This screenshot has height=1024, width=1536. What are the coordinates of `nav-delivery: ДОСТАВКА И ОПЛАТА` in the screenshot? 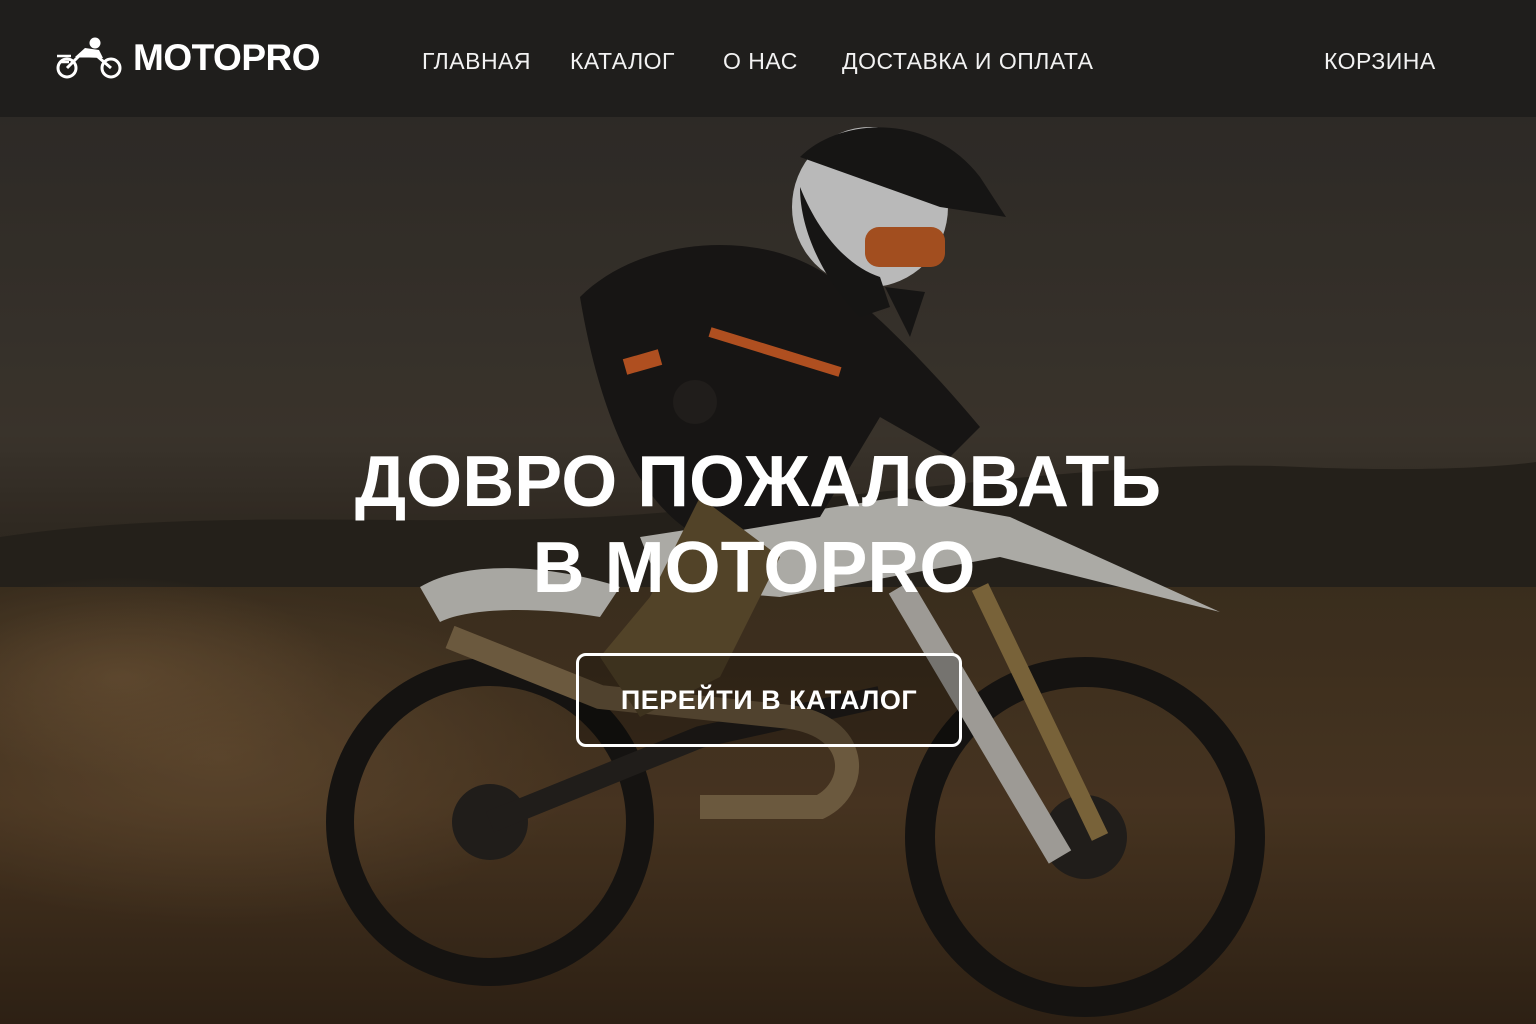 It's located at (968, 61).